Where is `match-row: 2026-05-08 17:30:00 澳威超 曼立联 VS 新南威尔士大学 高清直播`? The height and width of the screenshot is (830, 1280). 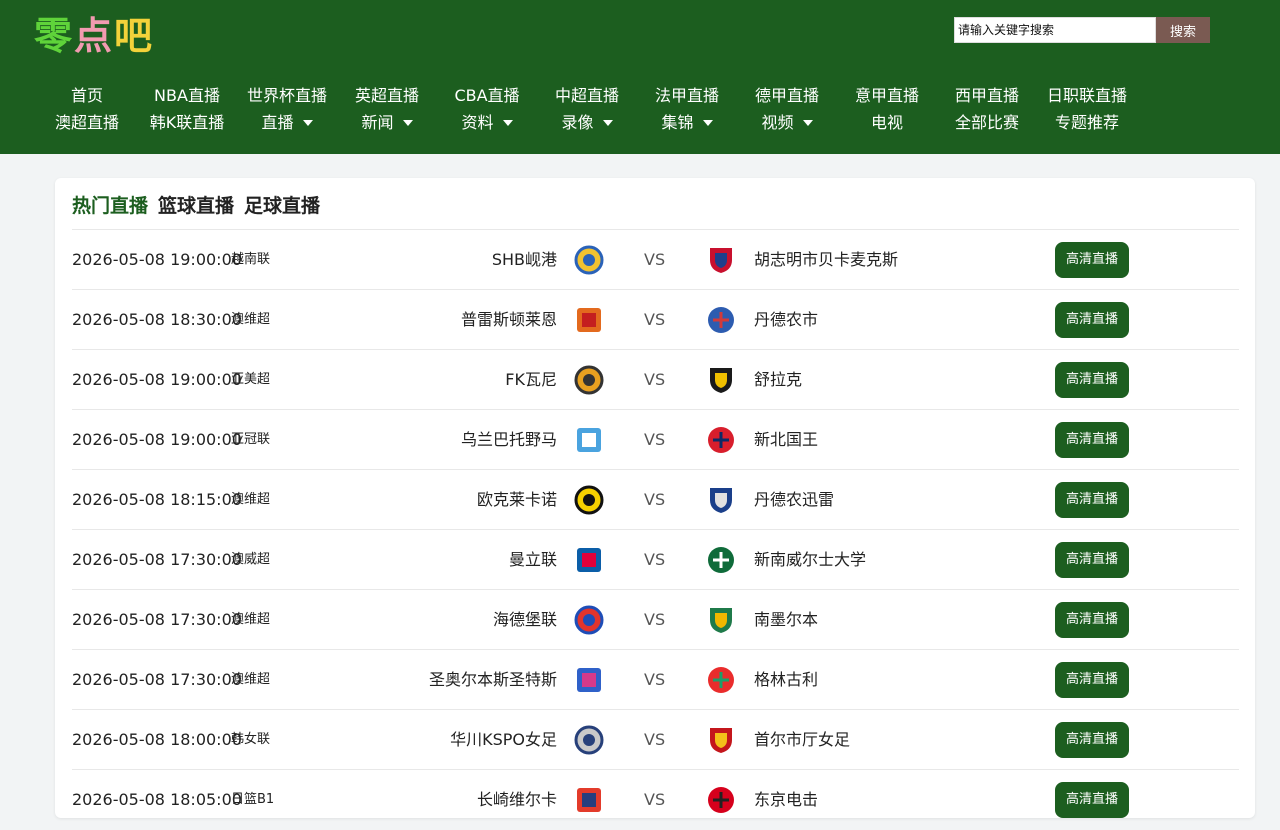
match-row: 2026-05-08 17:30:00 澳威超 曼立联 VS 新南威尔士大学 高清直播 is located at coordinates (655, 559).